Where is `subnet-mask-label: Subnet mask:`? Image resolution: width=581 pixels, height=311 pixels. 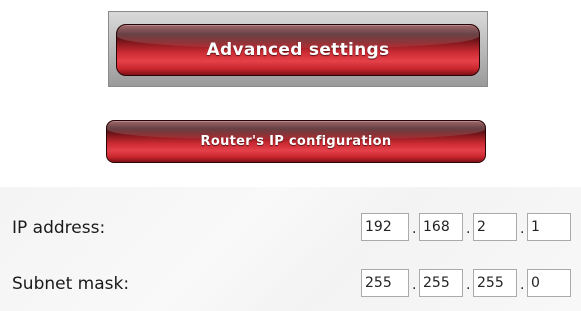
subnet-mask-label: Subnet mask: is located at coordinates (71, 284).